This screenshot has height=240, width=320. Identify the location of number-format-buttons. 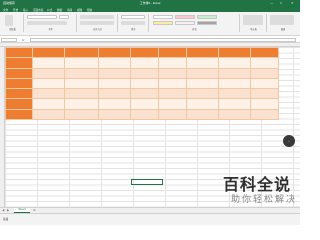
(133, 23).